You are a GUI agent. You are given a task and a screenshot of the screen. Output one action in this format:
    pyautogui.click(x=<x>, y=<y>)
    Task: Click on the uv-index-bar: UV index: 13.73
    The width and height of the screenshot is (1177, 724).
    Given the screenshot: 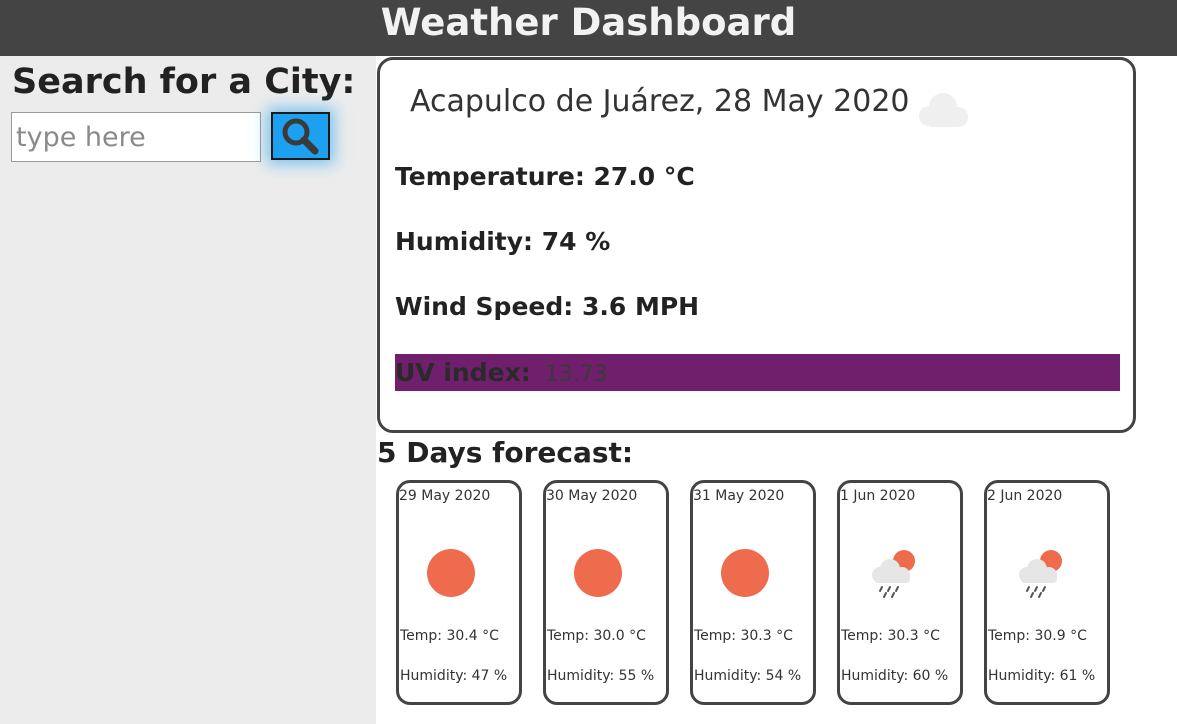 What is the action you would take?
    pyautogui.click(x=757, y=372)
    